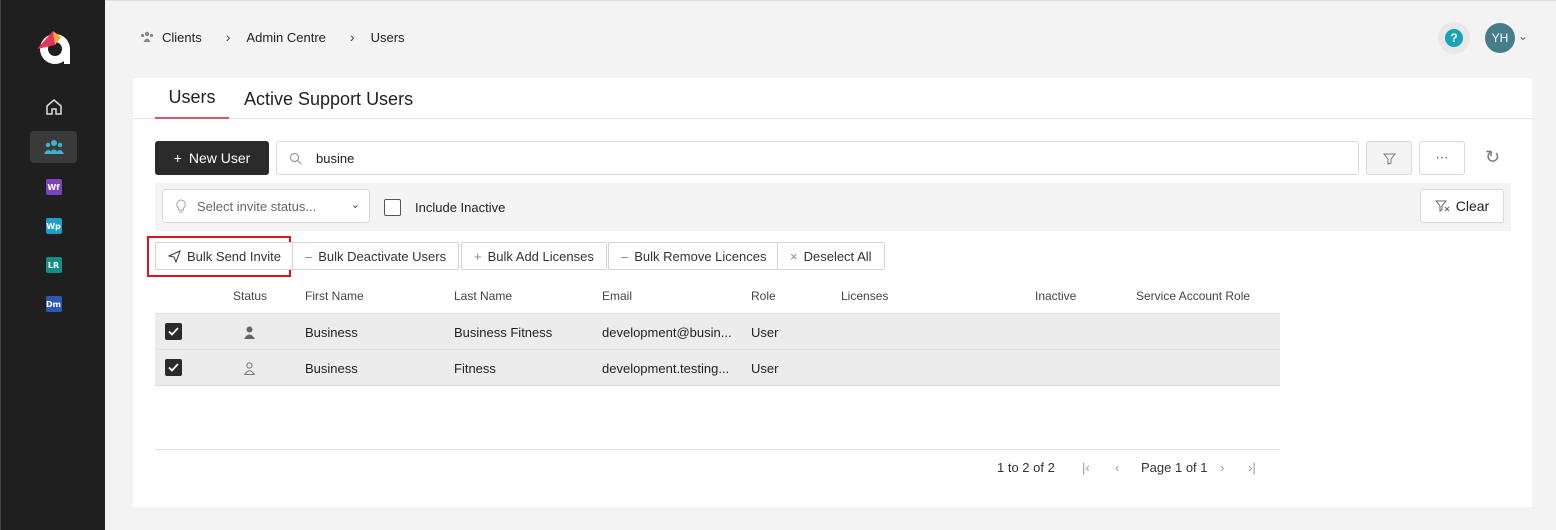  I want to click on home-icon, so click(53, 107).